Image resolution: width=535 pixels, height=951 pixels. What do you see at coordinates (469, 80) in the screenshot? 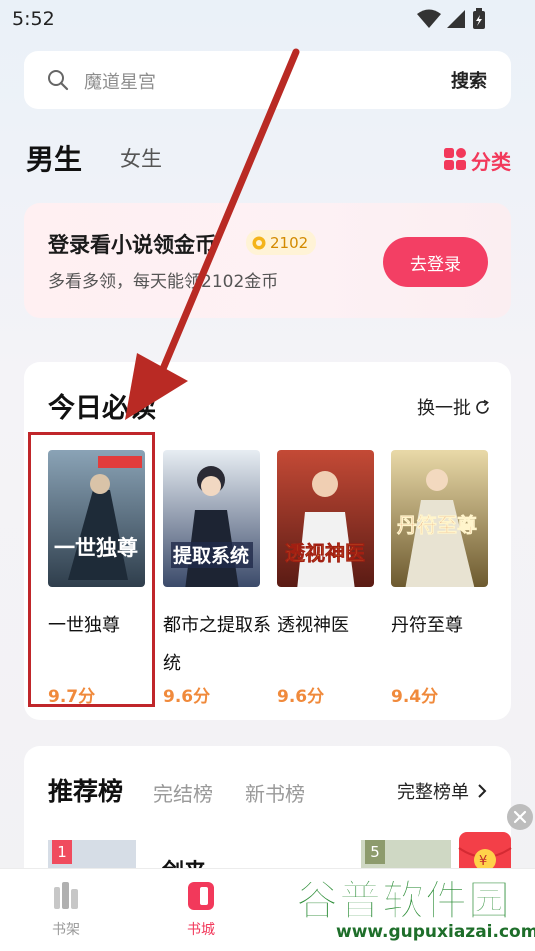
I see `search-button: 搜索` at bounding box center [469, 80].